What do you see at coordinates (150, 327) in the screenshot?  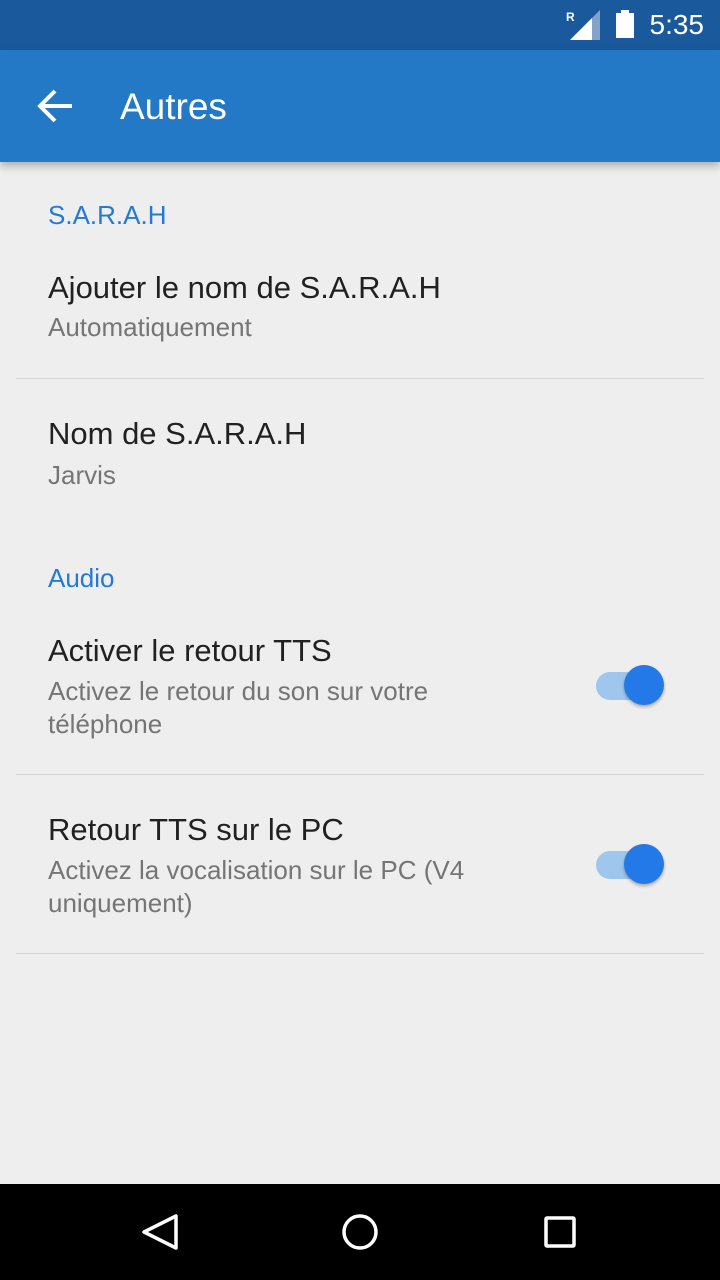 I see `pref-summary: Automatiquement` at bounding box center [150, 327].